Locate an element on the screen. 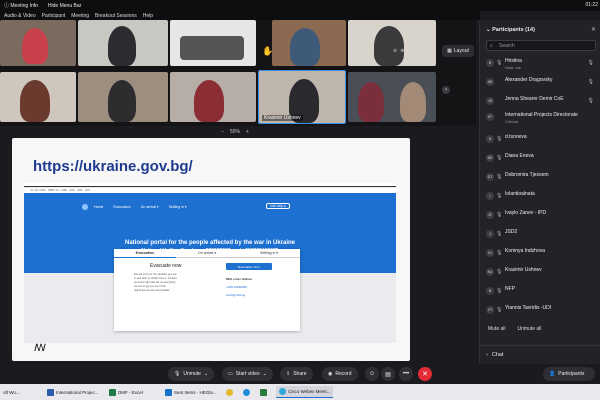 The height and width of the screenshot is (400, 600). edge-icon is located at coordinates (246, 392).